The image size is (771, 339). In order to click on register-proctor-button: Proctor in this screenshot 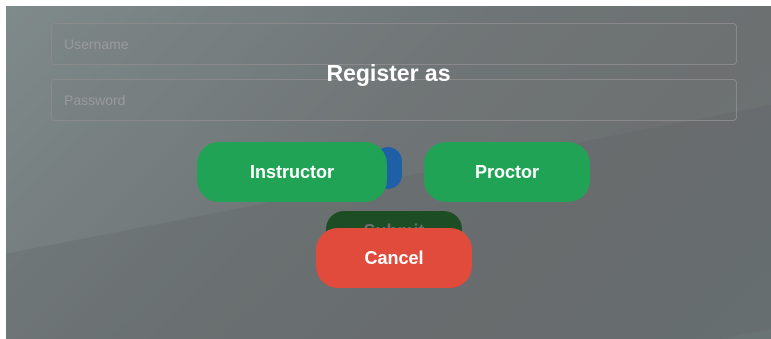, I will do `click(507, 172)`.